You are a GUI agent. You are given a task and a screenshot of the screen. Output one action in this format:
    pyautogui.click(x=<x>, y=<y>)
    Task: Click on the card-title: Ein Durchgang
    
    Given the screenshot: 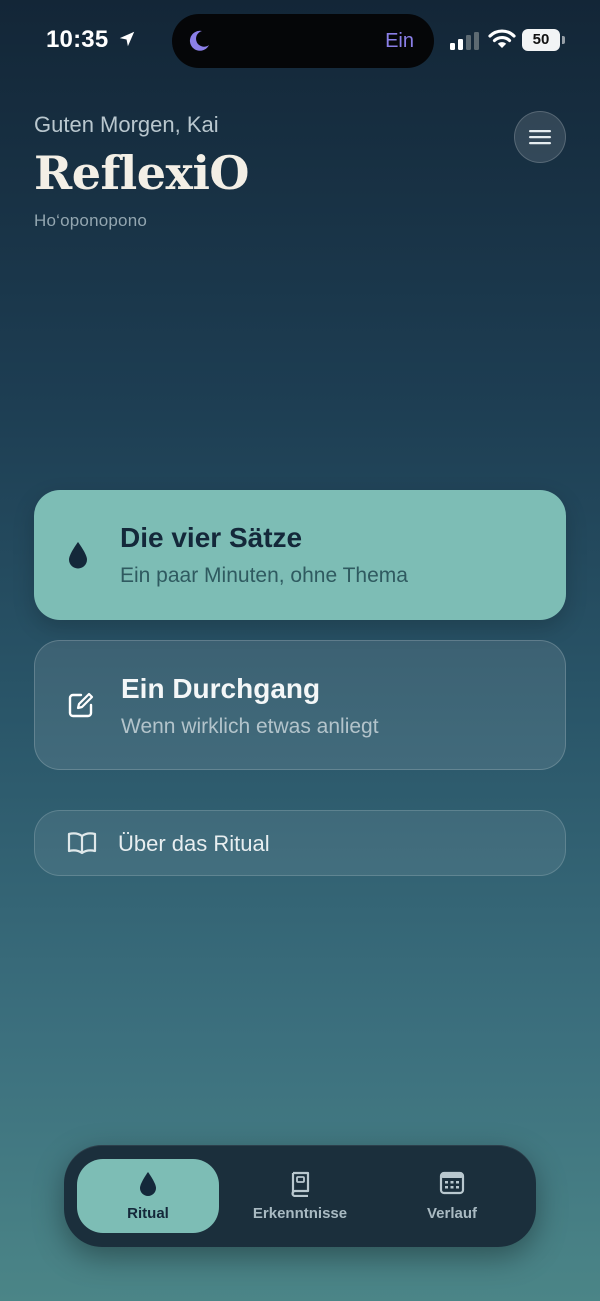 What is the action you would take?
    pyautogui.click(x=221, y=688)
    